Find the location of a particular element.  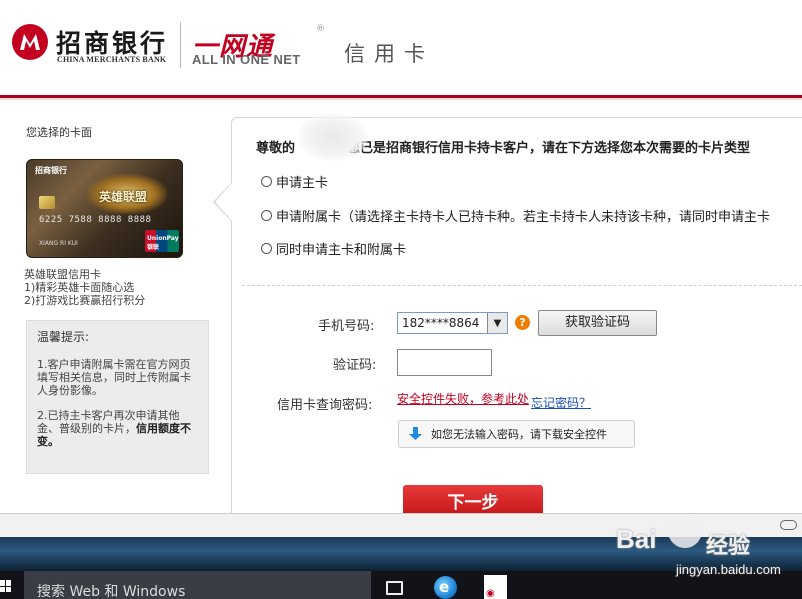

phone-label: 手机号码: is located at coordinates (346, 326).